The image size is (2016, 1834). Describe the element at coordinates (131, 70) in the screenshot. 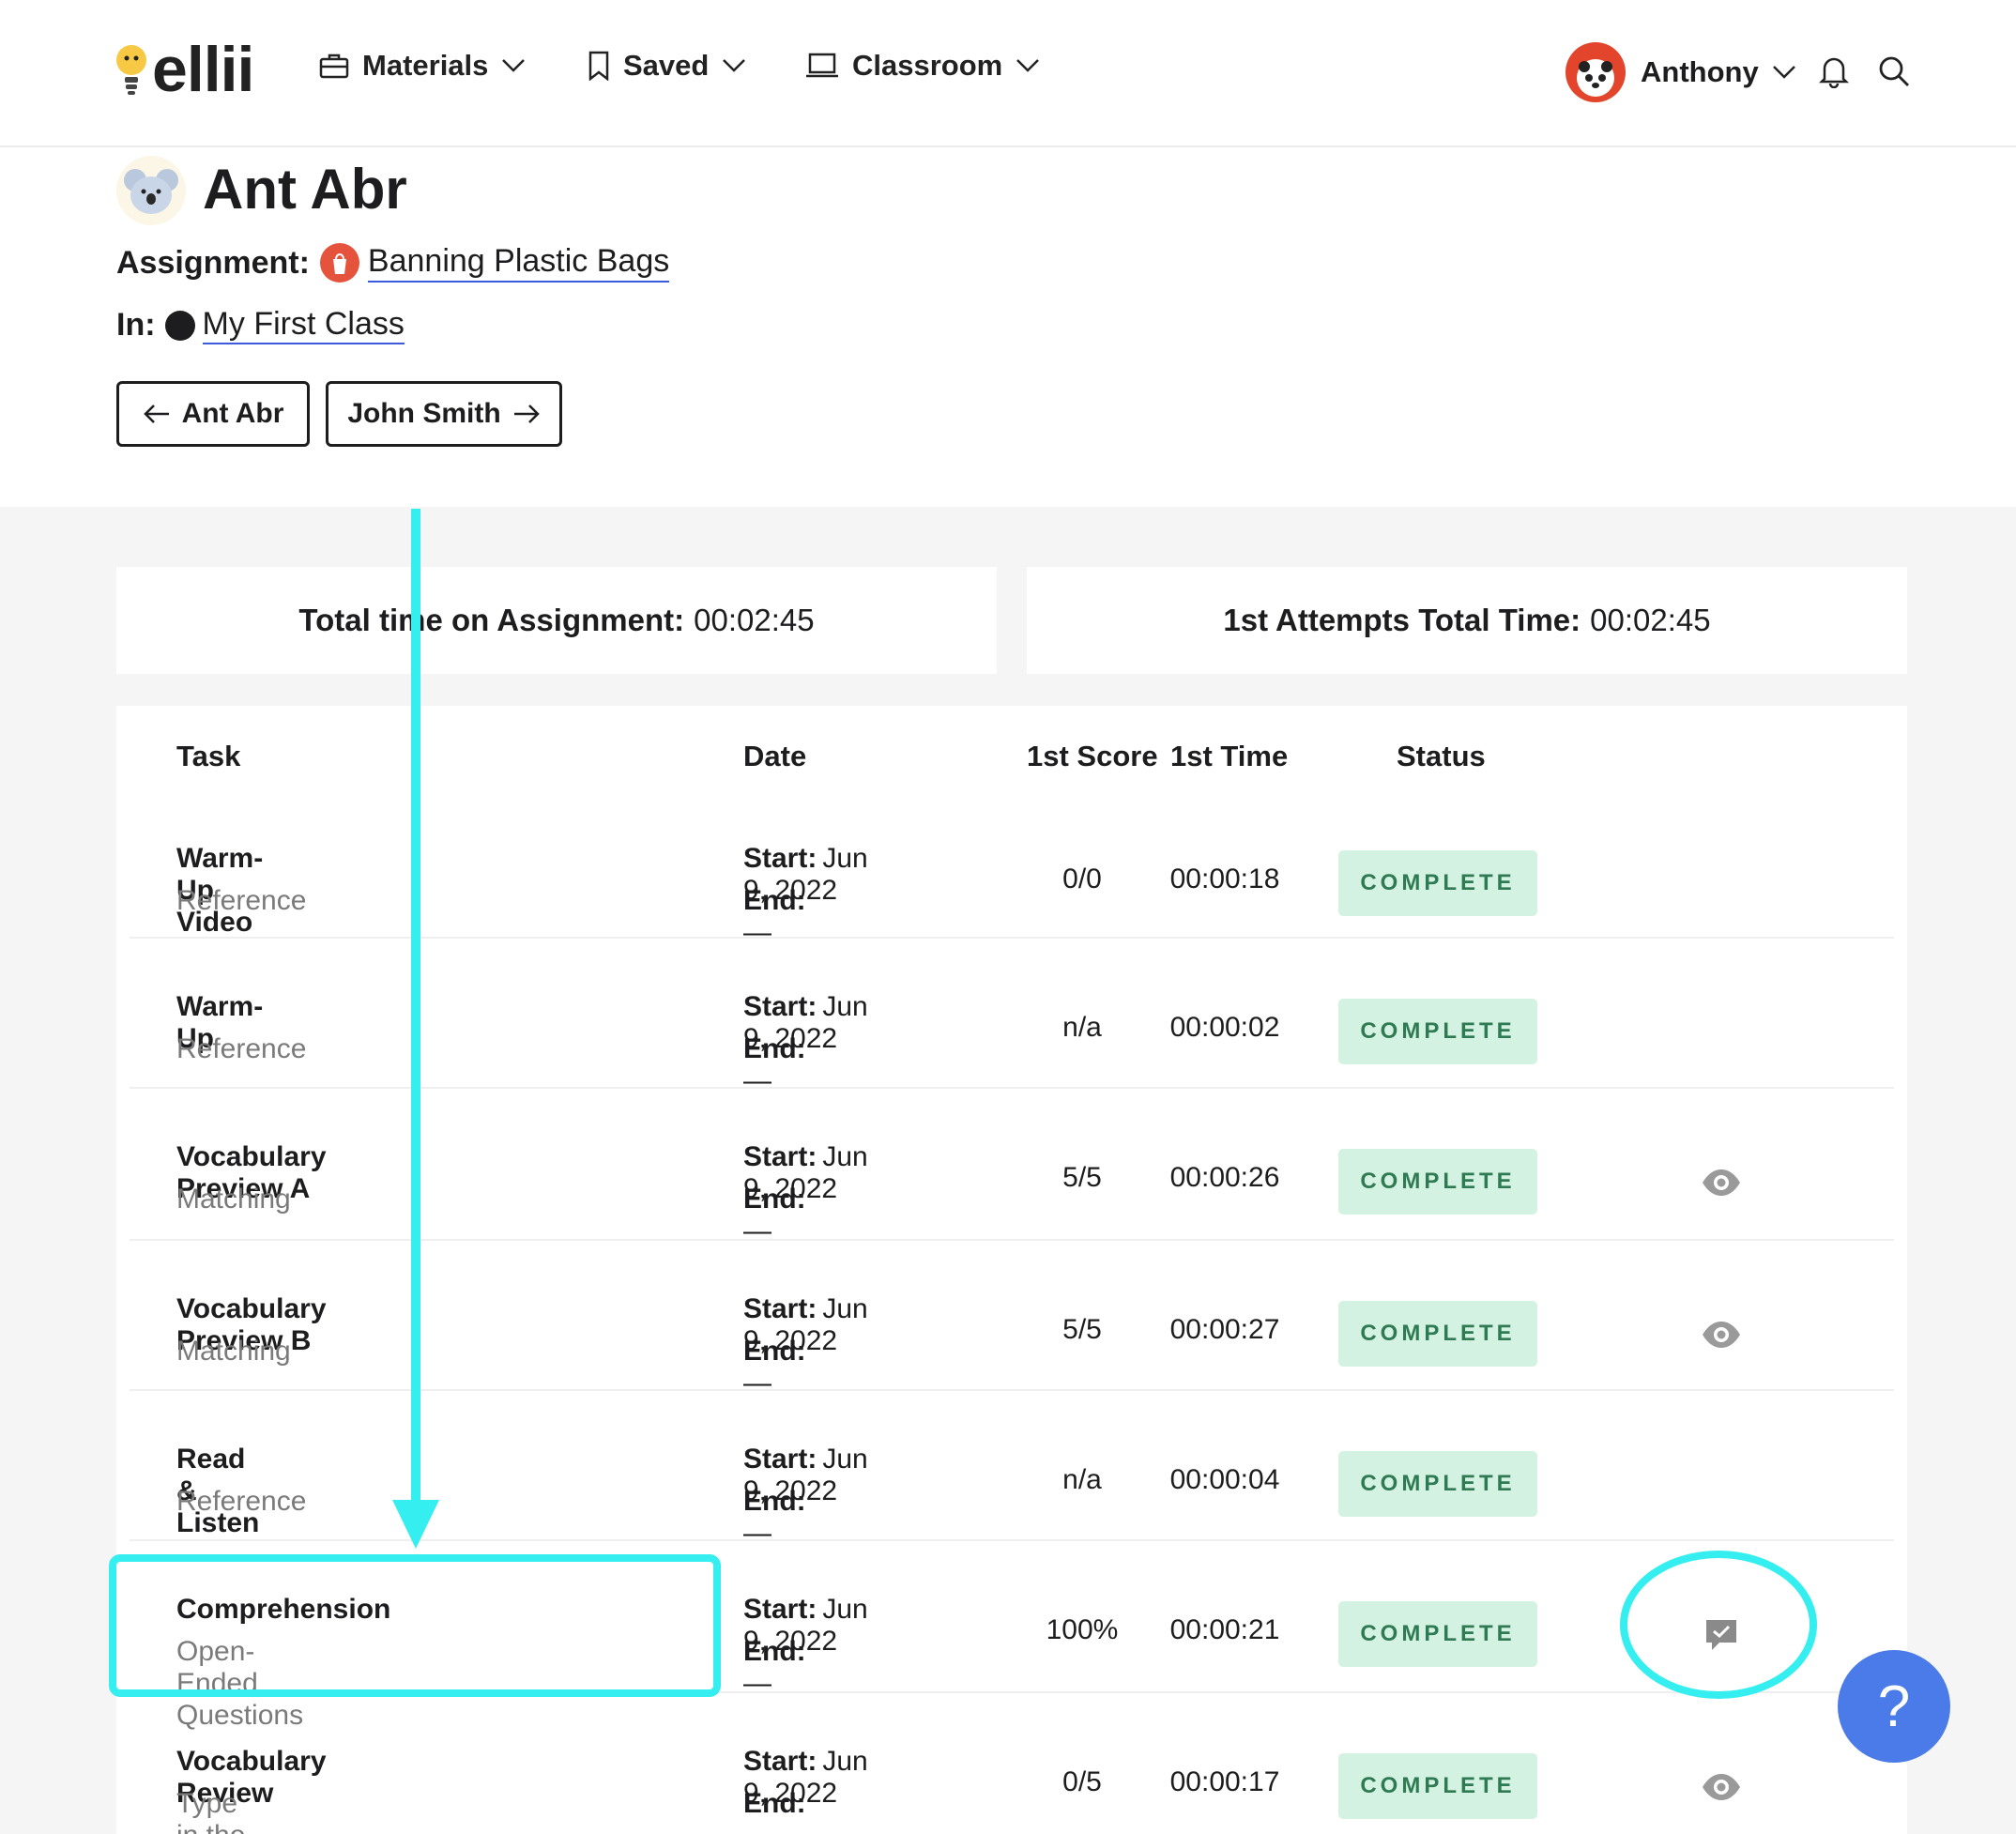

I see `lightbulb-icon` at that location.